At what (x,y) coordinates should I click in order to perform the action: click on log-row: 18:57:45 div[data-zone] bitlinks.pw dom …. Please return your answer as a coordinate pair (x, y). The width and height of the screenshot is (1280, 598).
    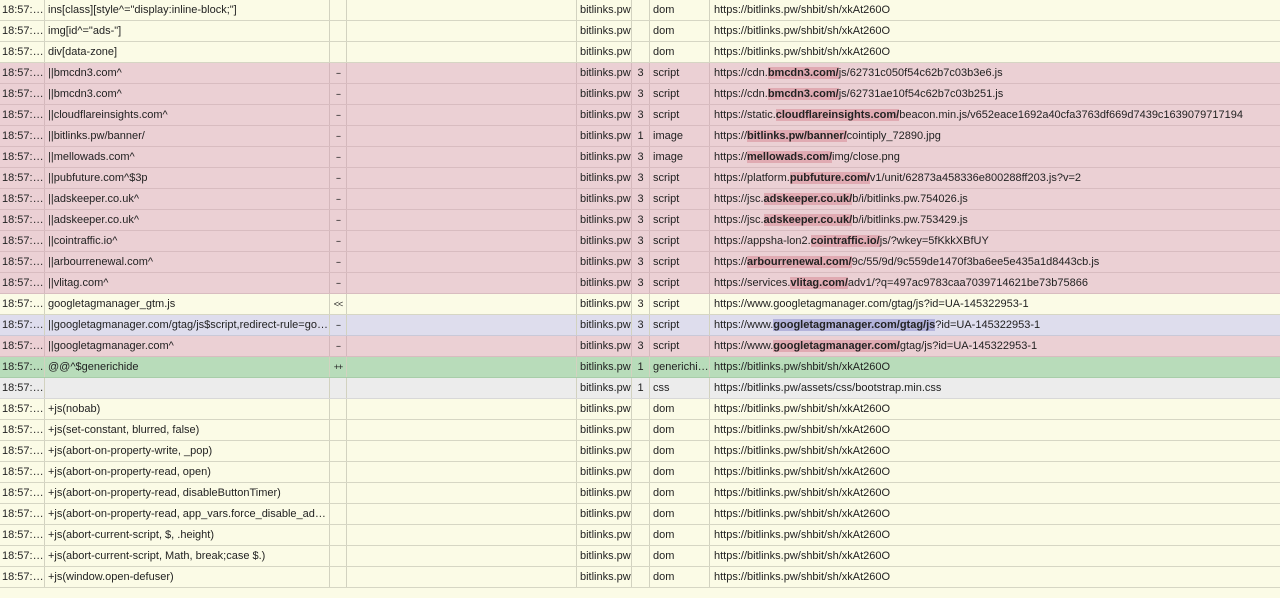
    Looking at the image, I should click on (640, 52).